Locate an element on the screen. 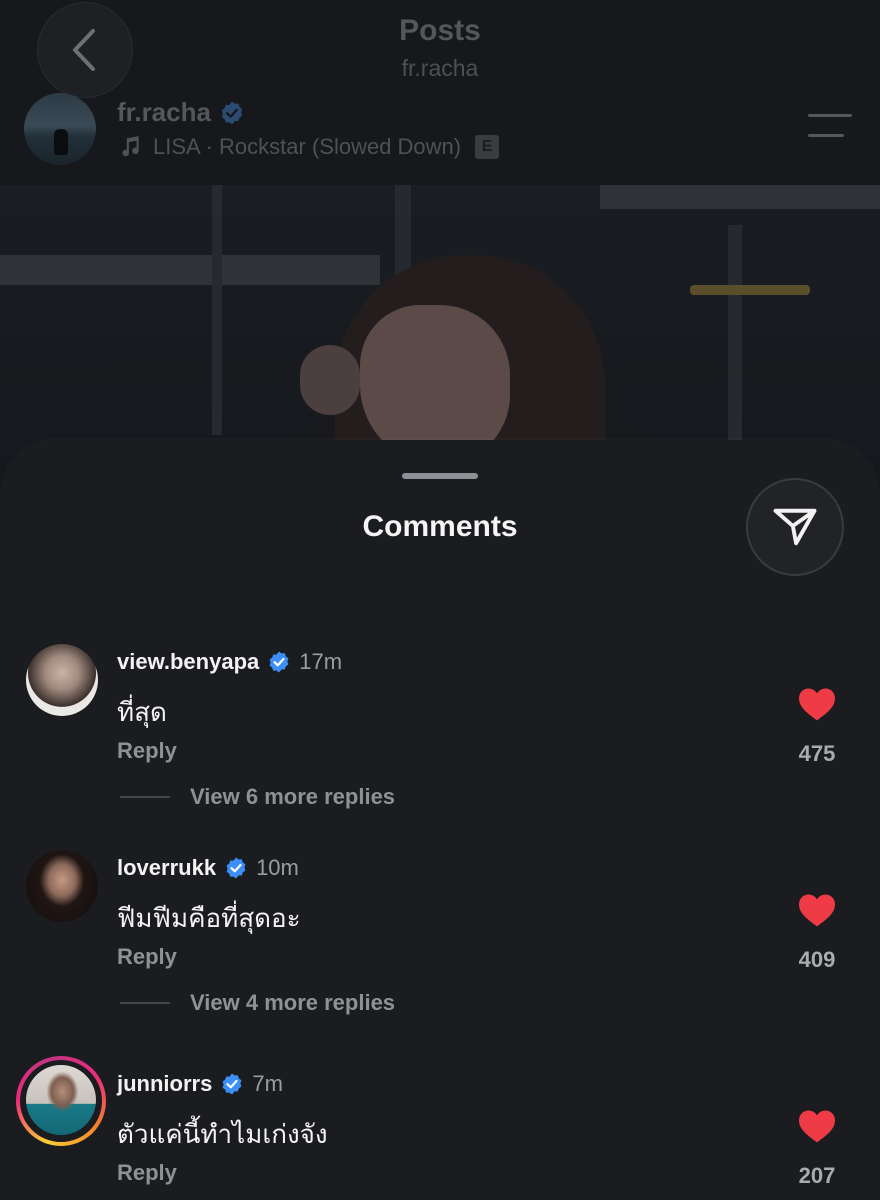 The height and width of the screenshot is (1200, 880). comment-text: ที่สุด is located at coordinates (142, 713).